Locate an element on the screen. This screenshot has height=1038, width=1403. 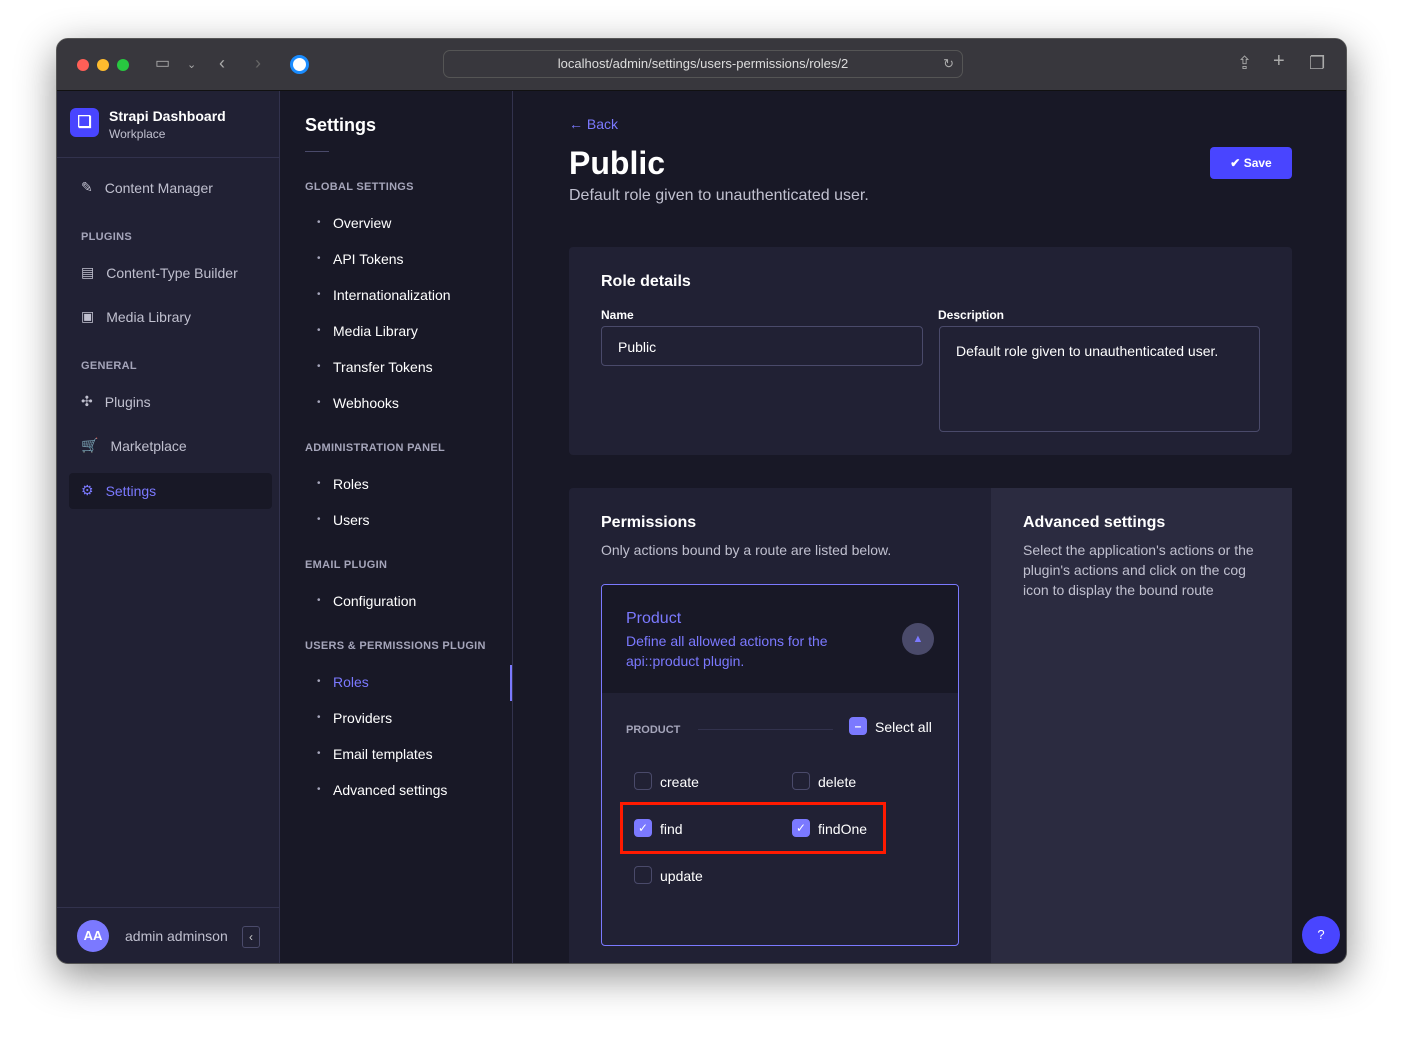
nav-email-templates: Email templates is located at coordinates (375, 754).